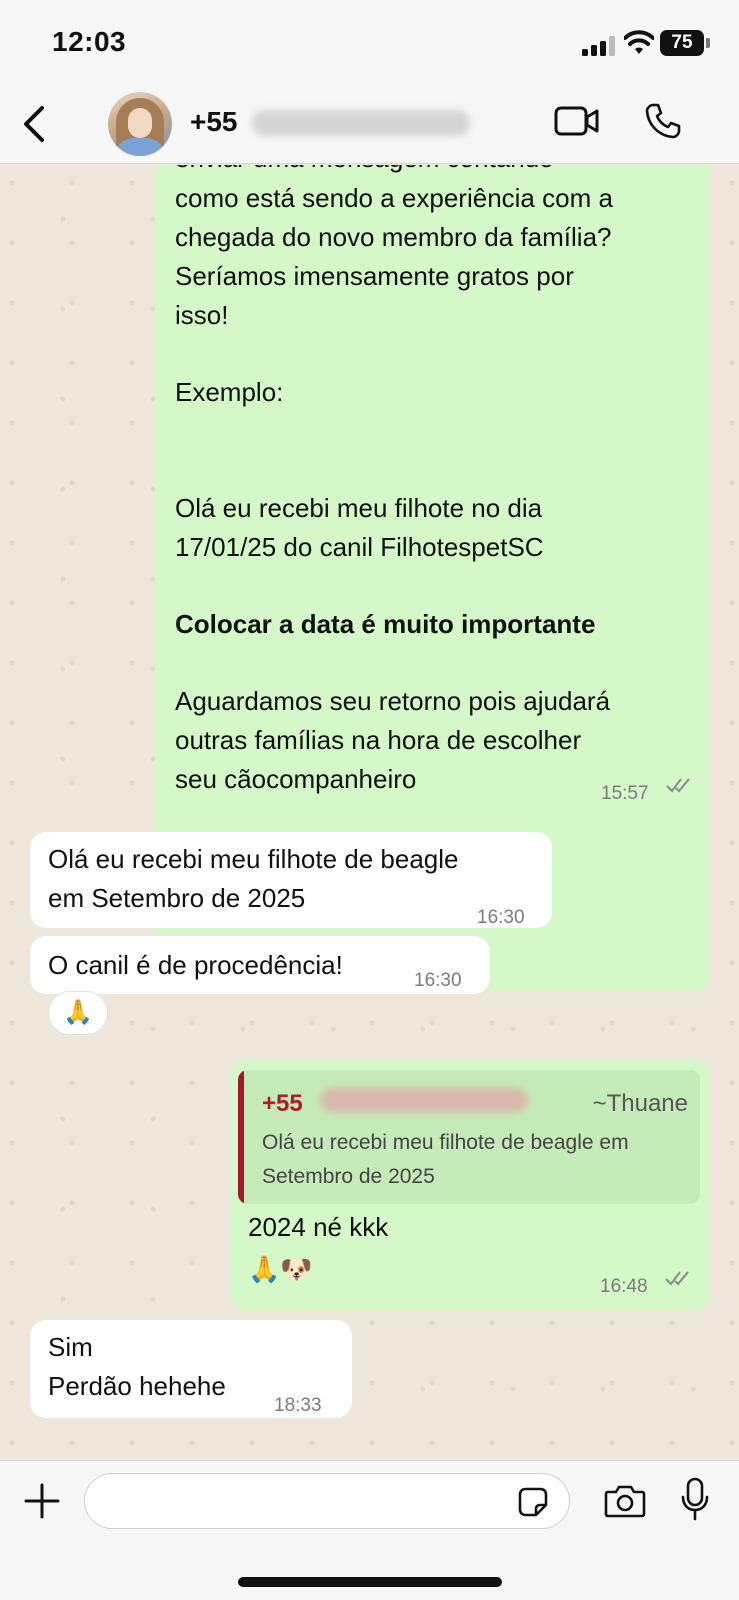 This screenshot has width=739, height=1600. Describe the element at coordinates (298, 1405) in the screenshot. I see `message-time: 18:33` at that location.